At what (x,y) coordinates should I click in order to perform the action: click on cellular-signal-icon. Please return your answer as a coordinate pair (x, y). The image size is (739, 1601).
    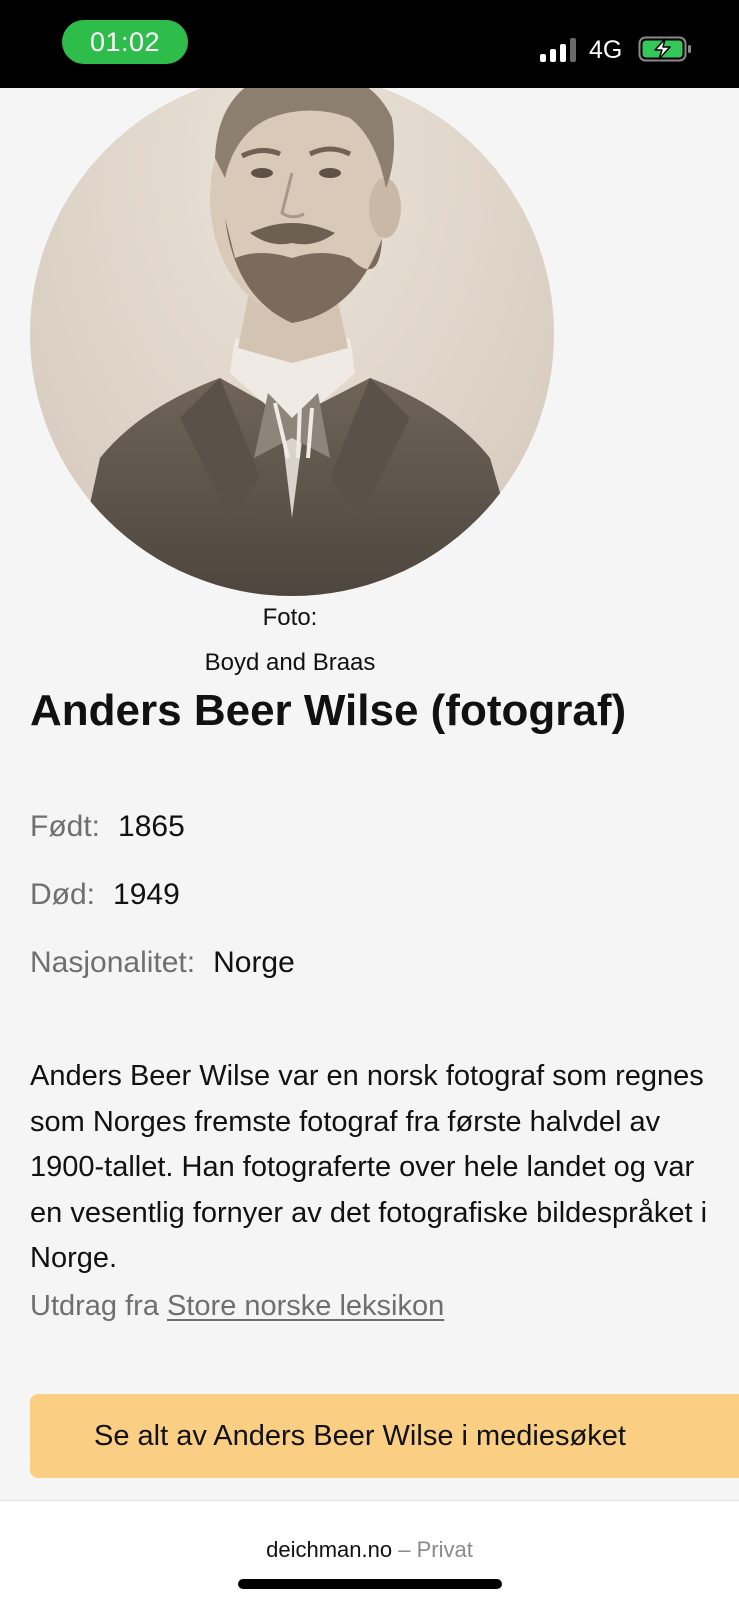
    Looking at the image, I should click on (560, 50).